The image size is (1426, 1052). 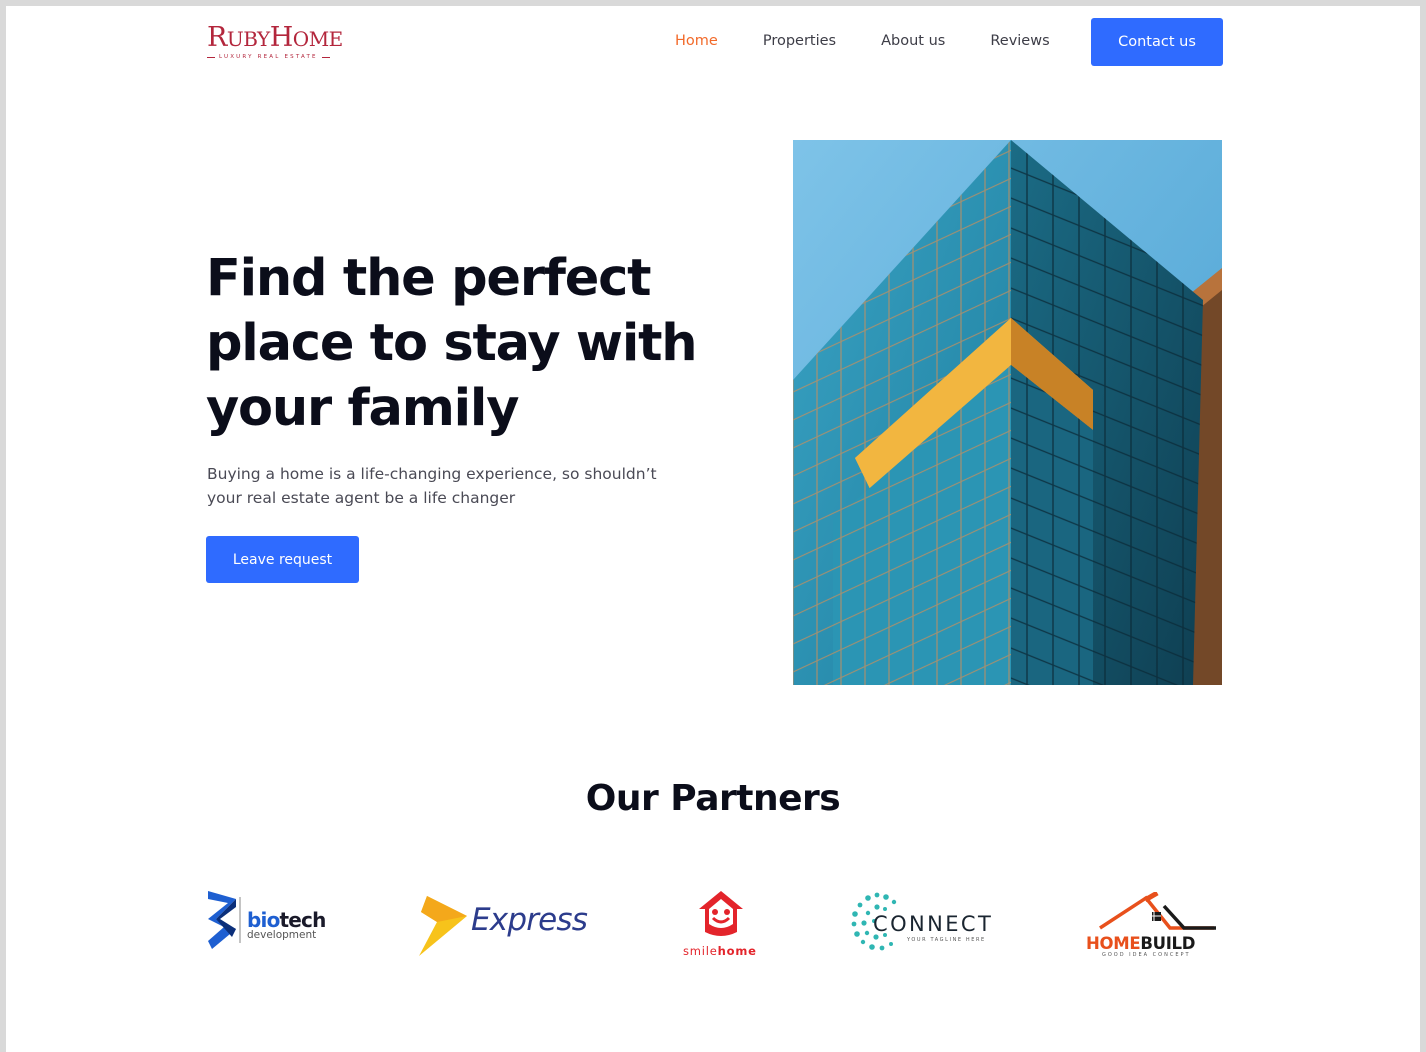 I want to click on homebuild-roof-icon, so click(x=1157, y=911).